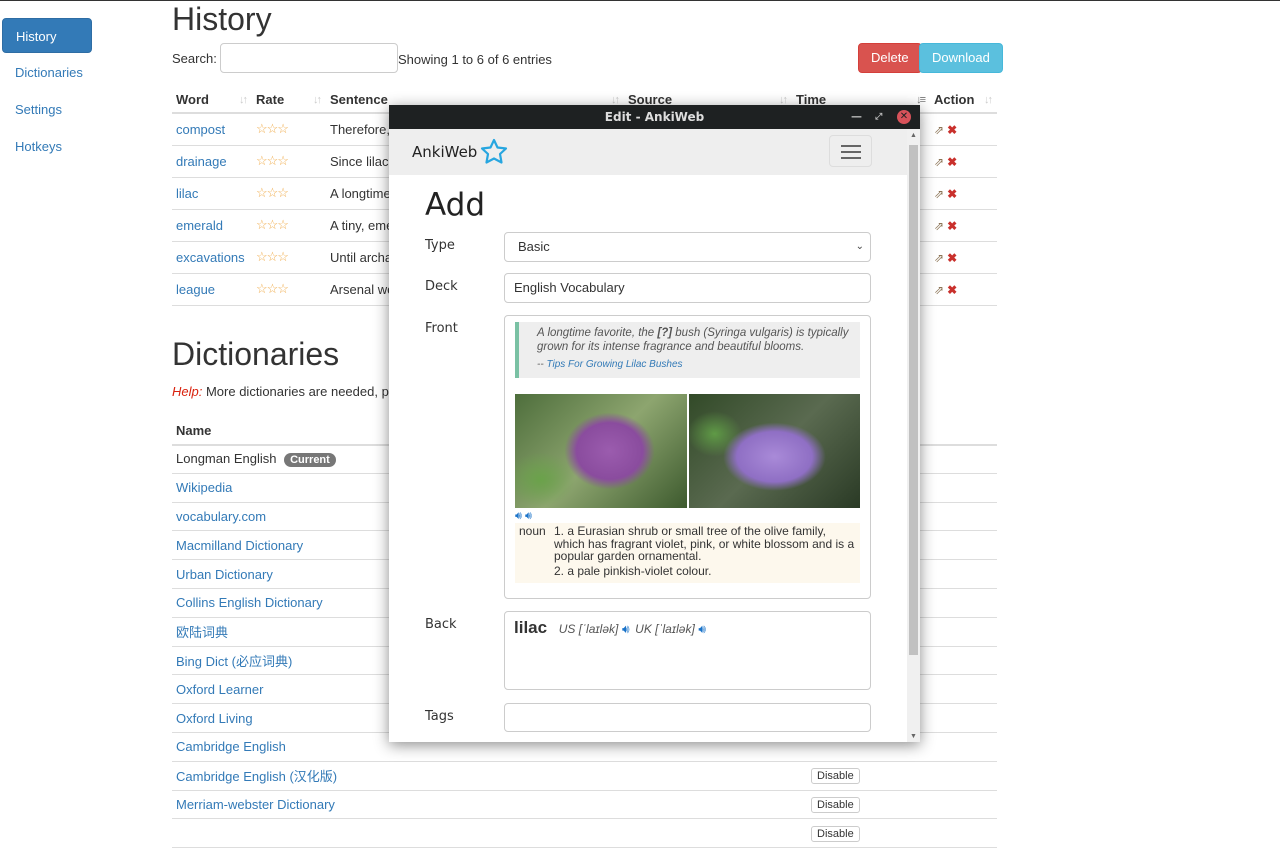  I want to click on delete-button: Delete, so click(890, 58).